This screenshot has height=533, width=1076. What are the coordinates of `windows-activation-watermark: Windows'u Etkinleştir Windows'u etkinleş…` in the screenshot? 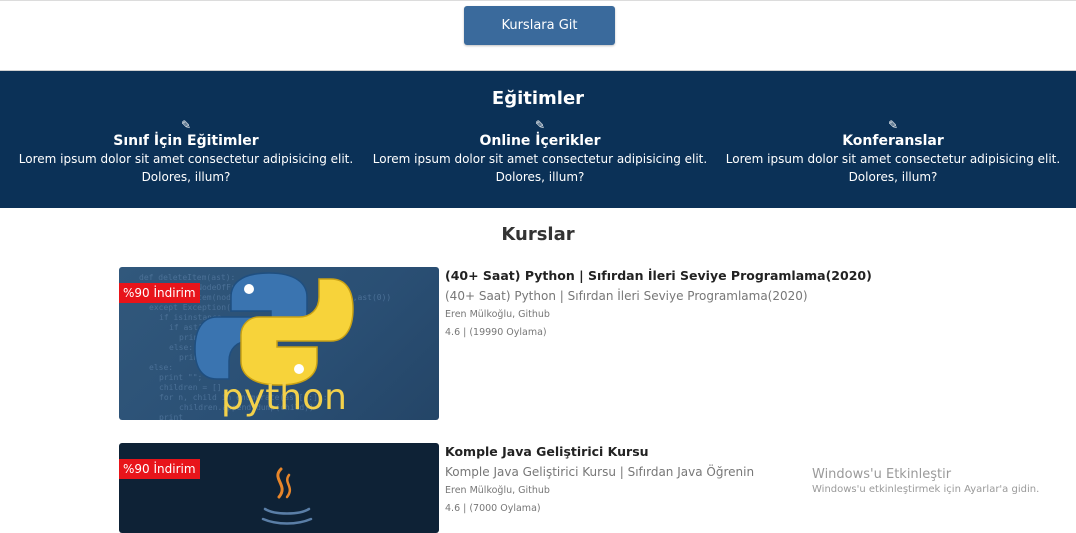 It's located at (925, 481).